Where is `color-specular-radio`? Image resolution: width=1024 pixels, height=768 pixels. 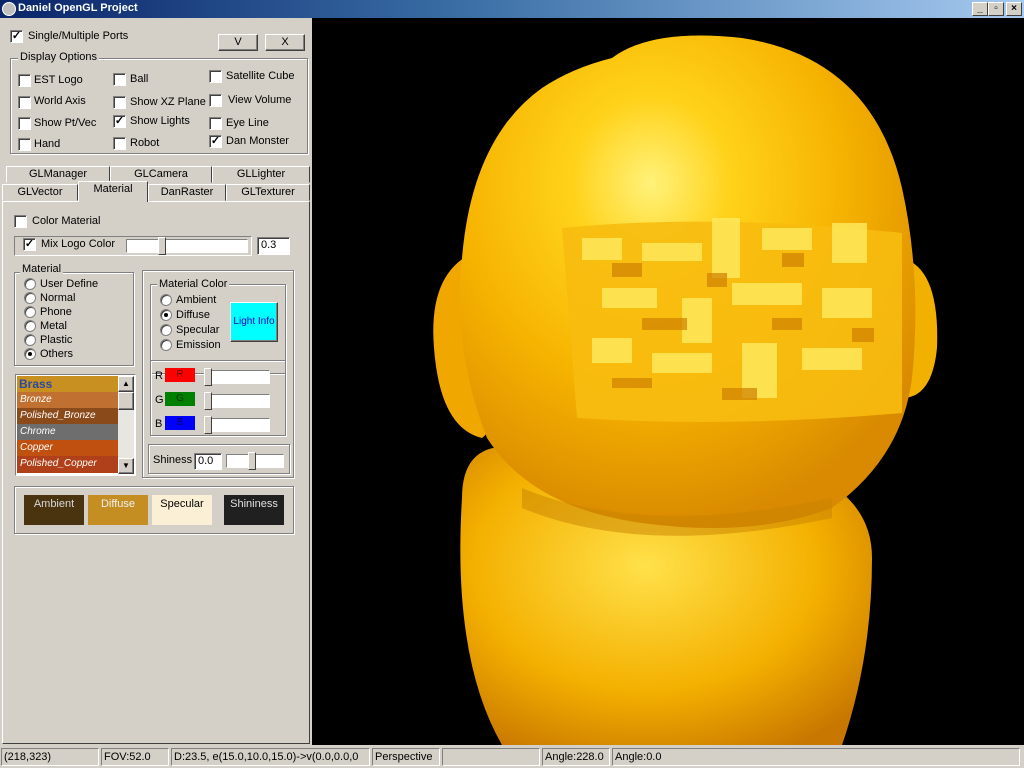
color-specular-radio is located at coordinates (166, 330).